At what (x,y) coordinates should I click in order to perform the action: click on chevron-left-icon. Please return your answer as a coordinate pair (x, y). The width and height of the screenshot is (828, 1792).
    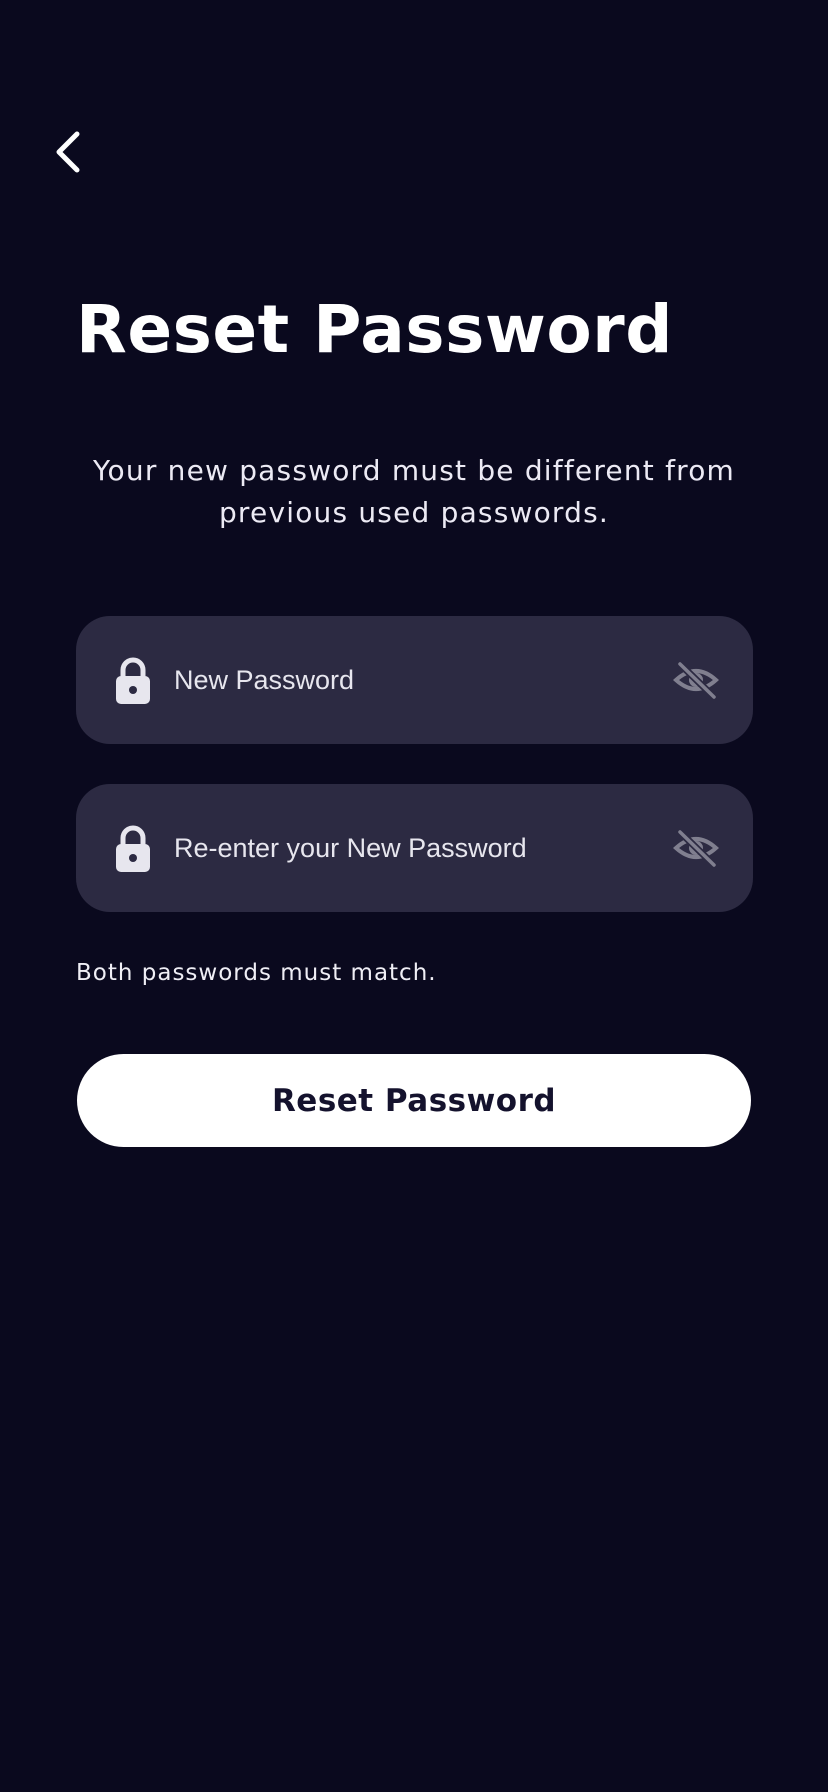
    Looking at the image, I should click on (68, 152).